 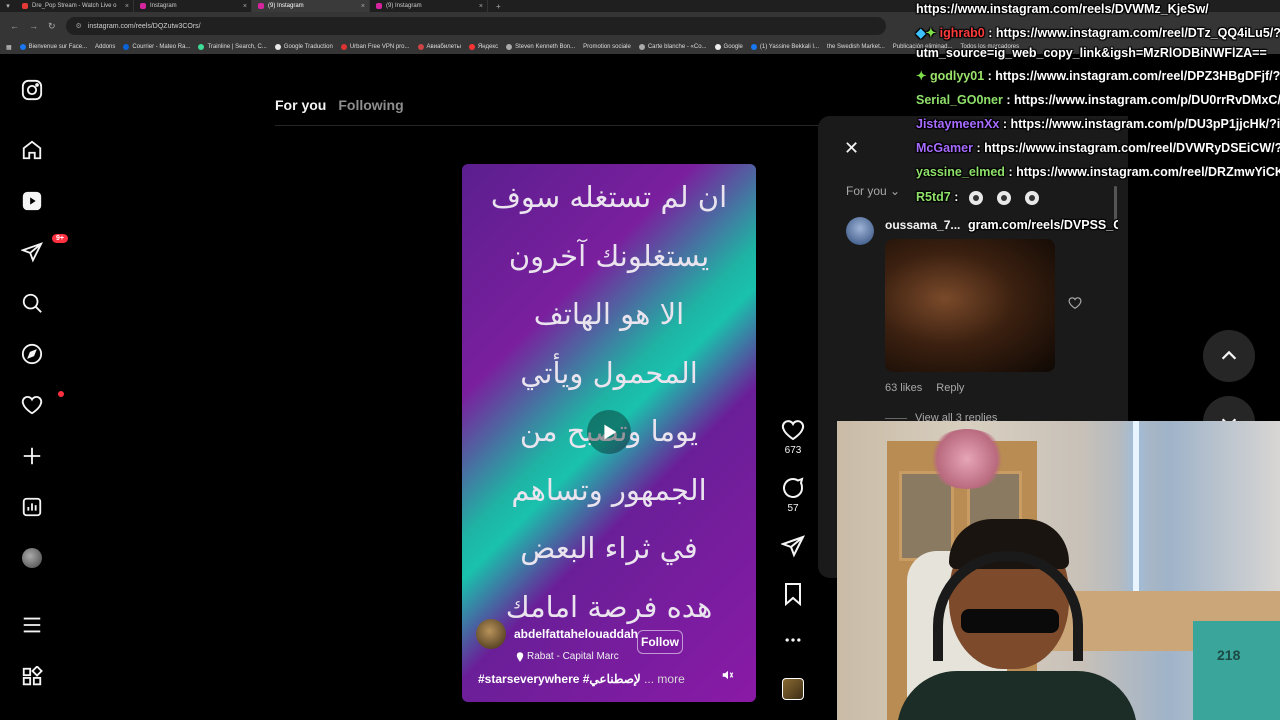 What do you see at coordinates (793, 487) in the screenshot?
I see `comment-icon` at bounding box center [793, 487].